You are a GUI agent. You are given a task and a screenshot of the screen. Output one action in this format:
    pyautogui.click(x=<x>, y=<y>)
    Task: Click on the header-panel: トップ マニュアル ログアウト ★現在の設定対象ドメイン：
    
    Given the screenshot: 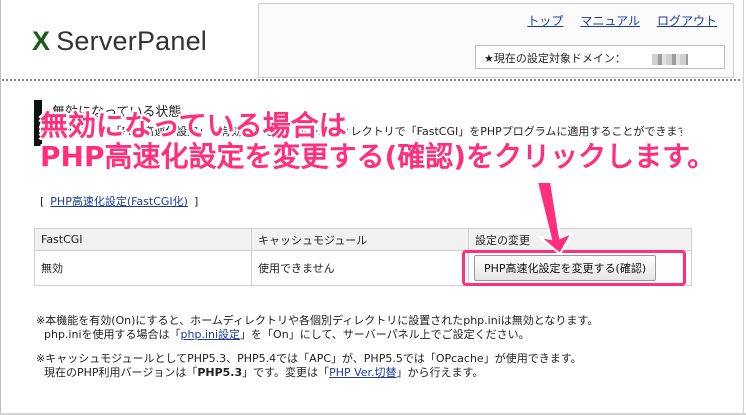 What is the action you would take?
    pyautogui.click(x=496, y=40)
    